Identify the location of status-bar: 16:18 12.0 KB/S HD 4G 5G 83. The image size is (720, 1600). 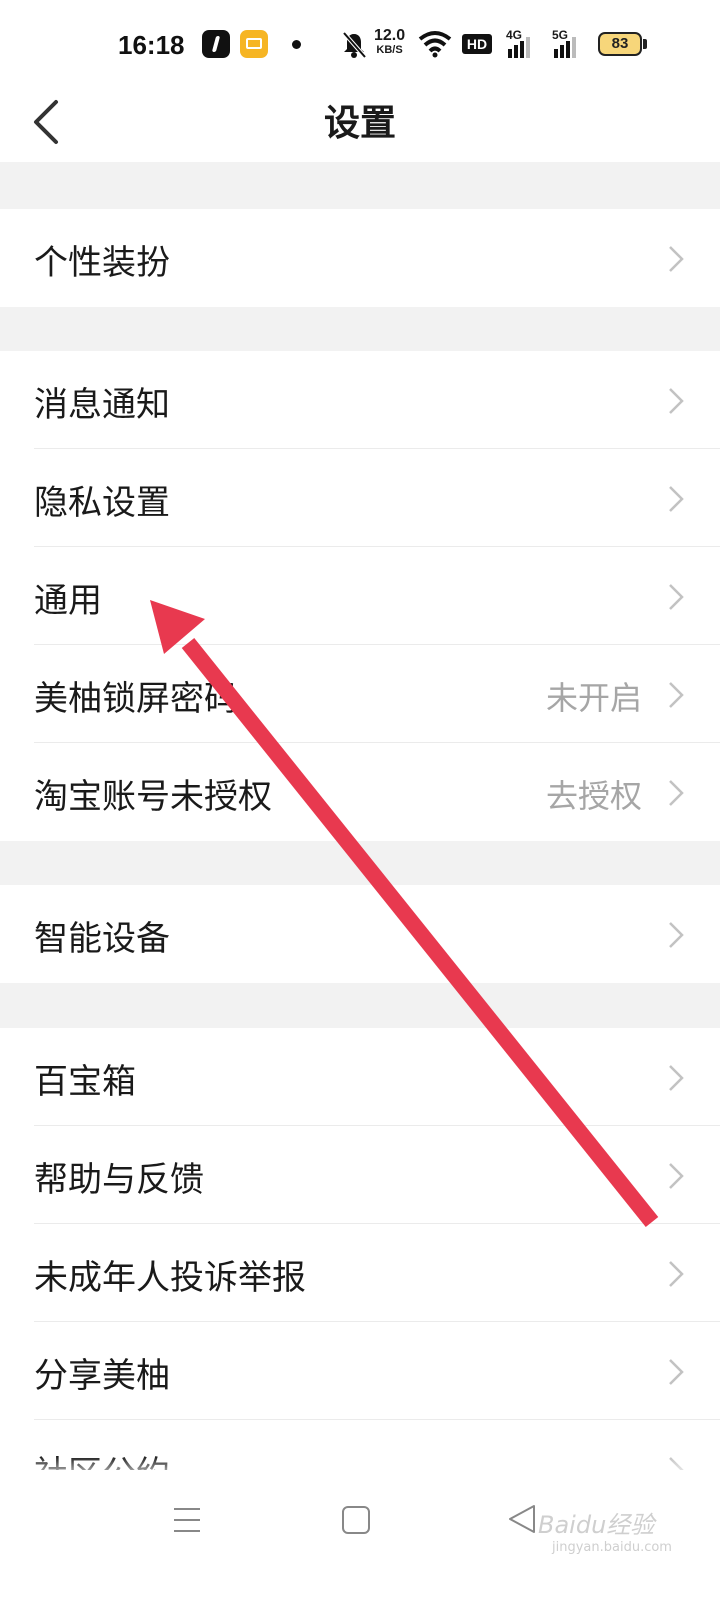
(360, 45).